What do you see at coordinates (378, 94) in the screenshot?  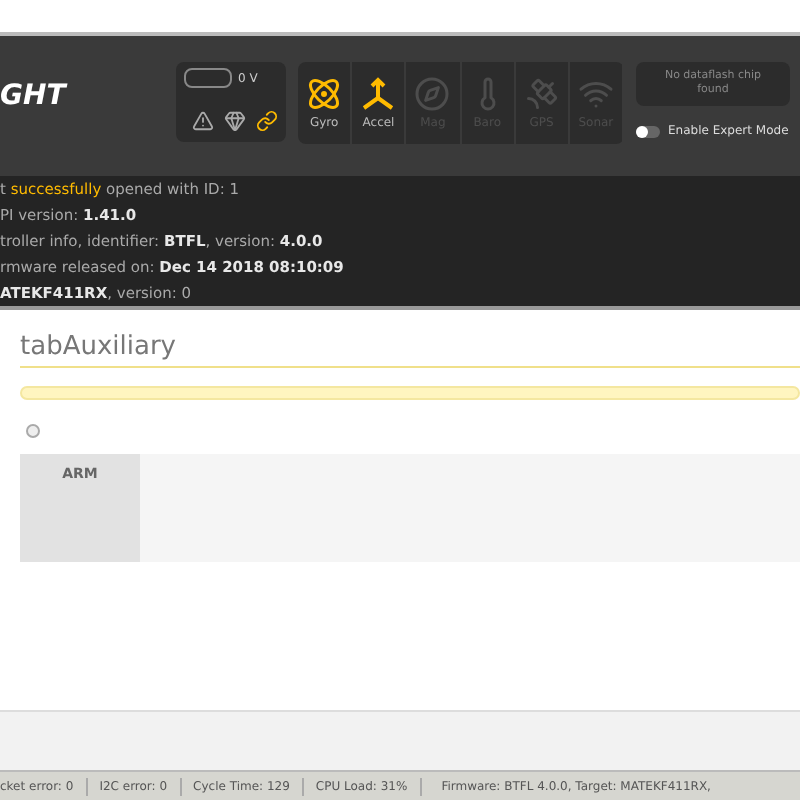 I see `arrows-icon` at bounding box center [378, 94].